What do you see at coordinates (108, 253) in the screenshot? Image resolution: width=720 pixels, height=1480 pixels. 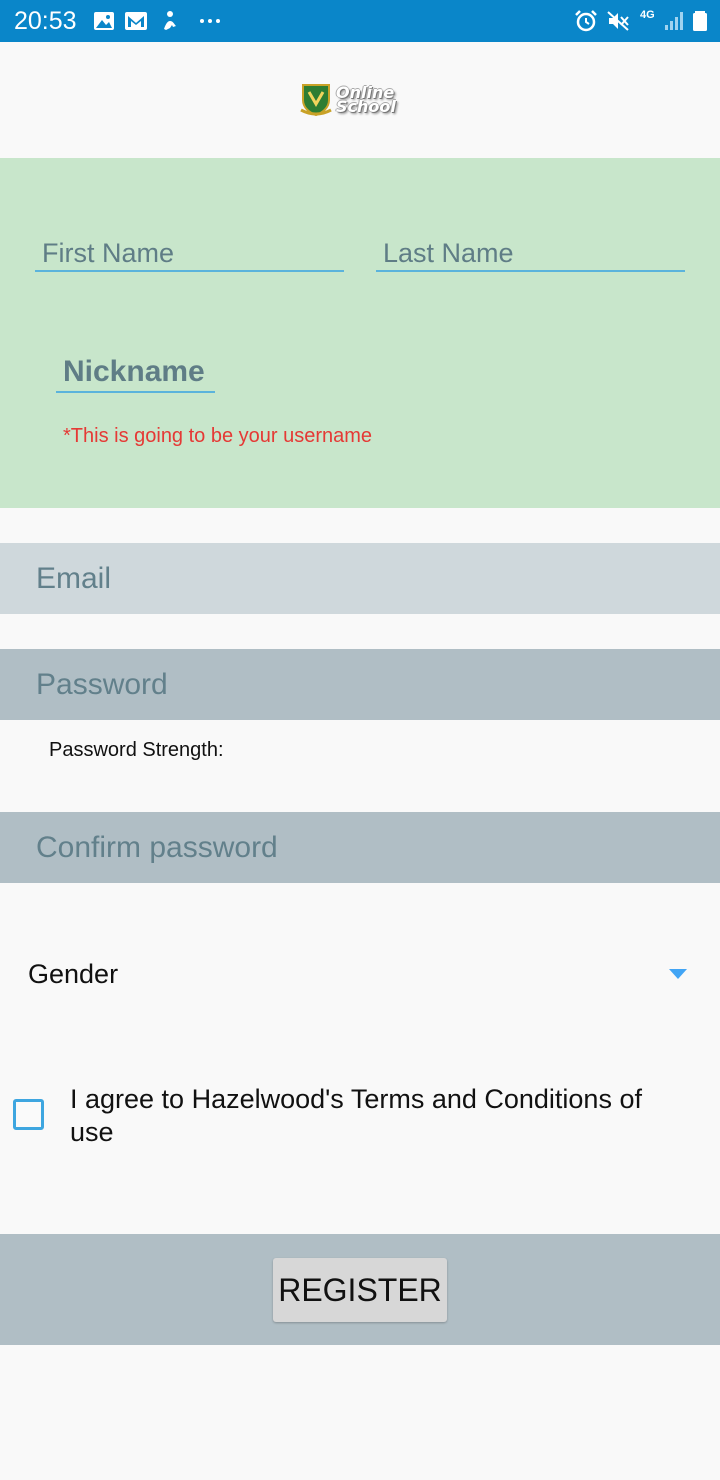 I see `first-name-placeholder: First Name` at bounding box center [108, 253].